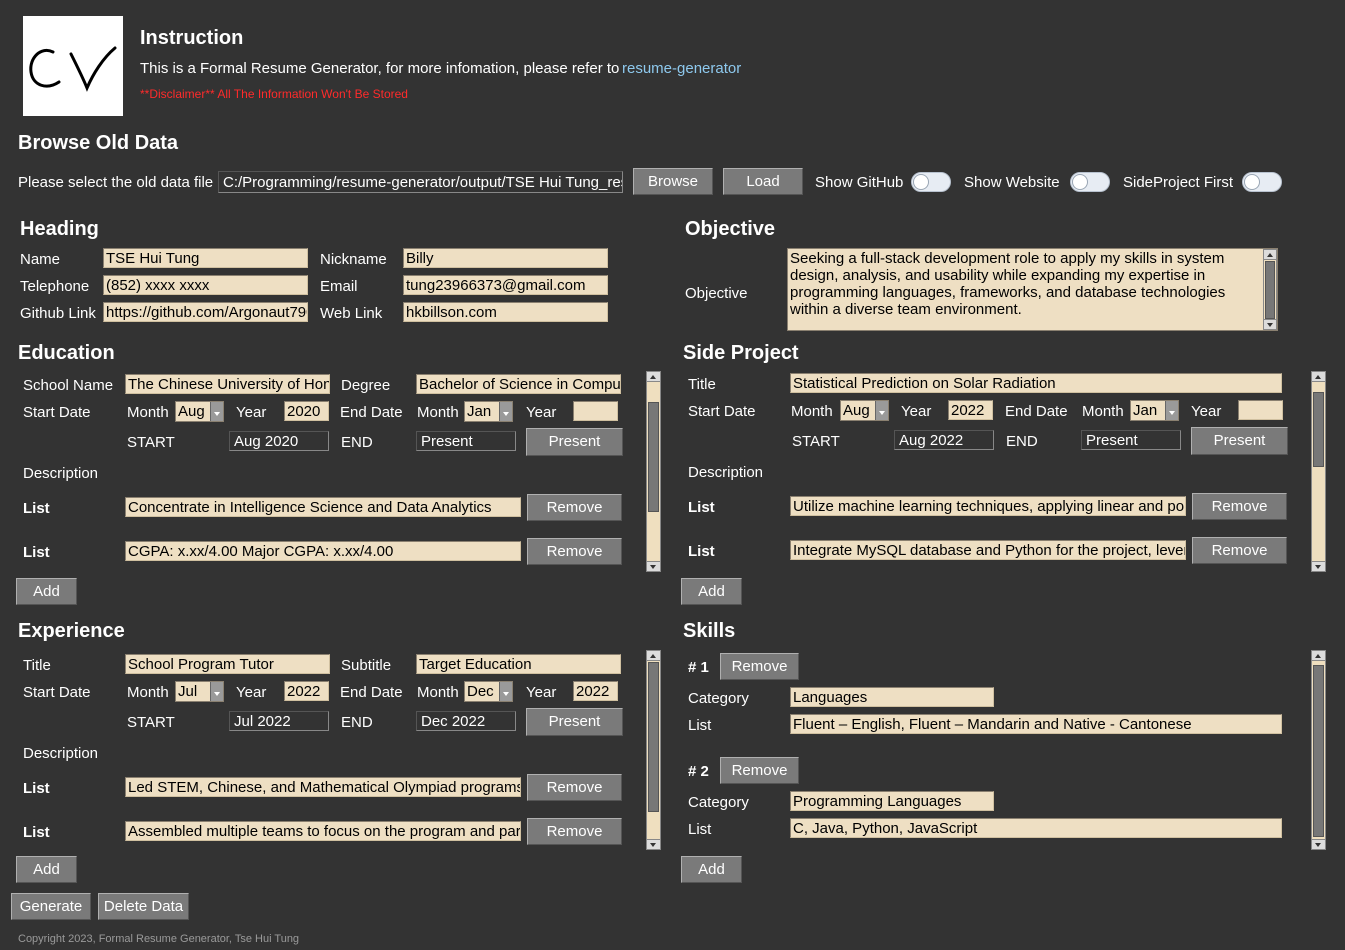  What do you see at coordinates (595, 691) in the screenshot?
I see `exp-end-year-field: 2022` at bounding box center [595, 691].